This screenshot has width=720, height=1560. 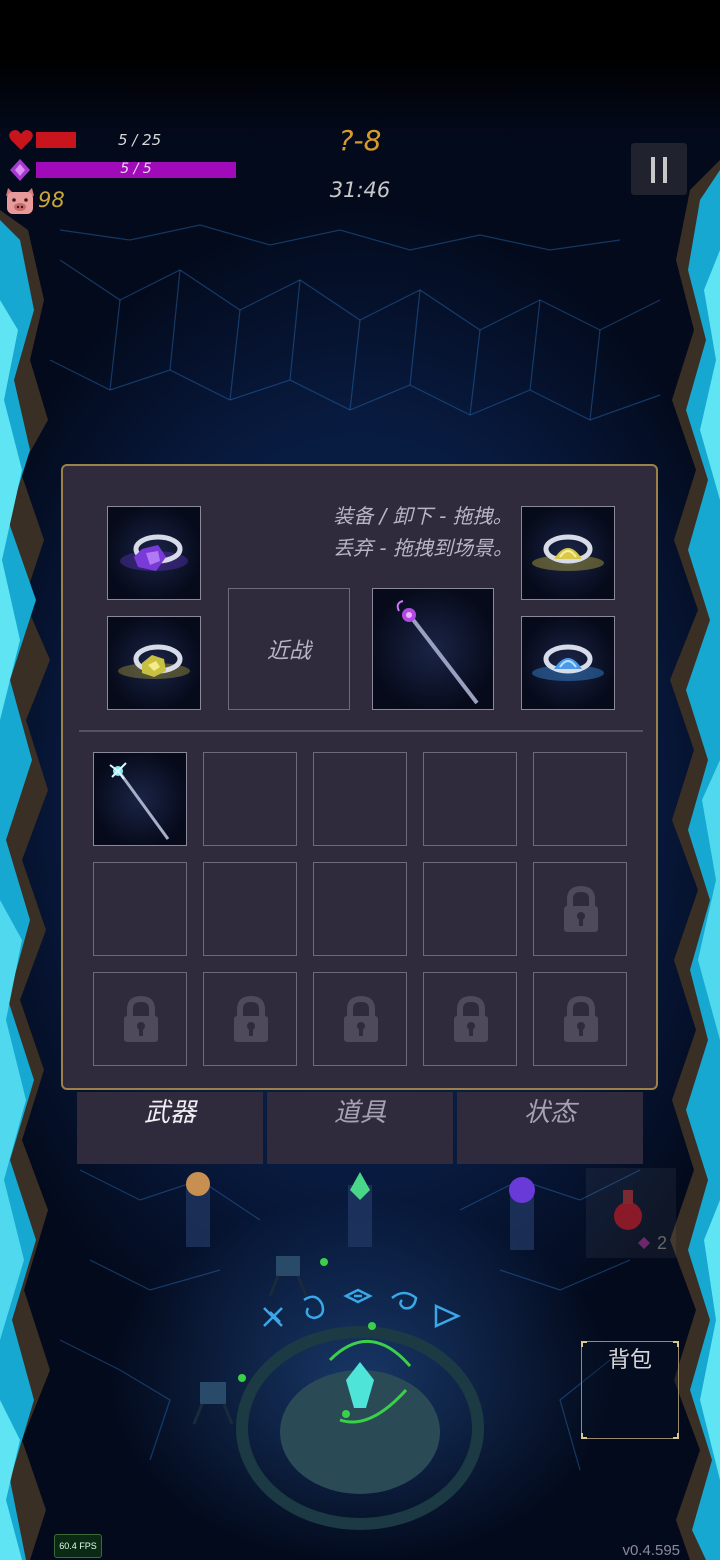 I want to click on hint-discard-line: 丢弃 - 拖拽到场景。, so click(x=423, y=548).